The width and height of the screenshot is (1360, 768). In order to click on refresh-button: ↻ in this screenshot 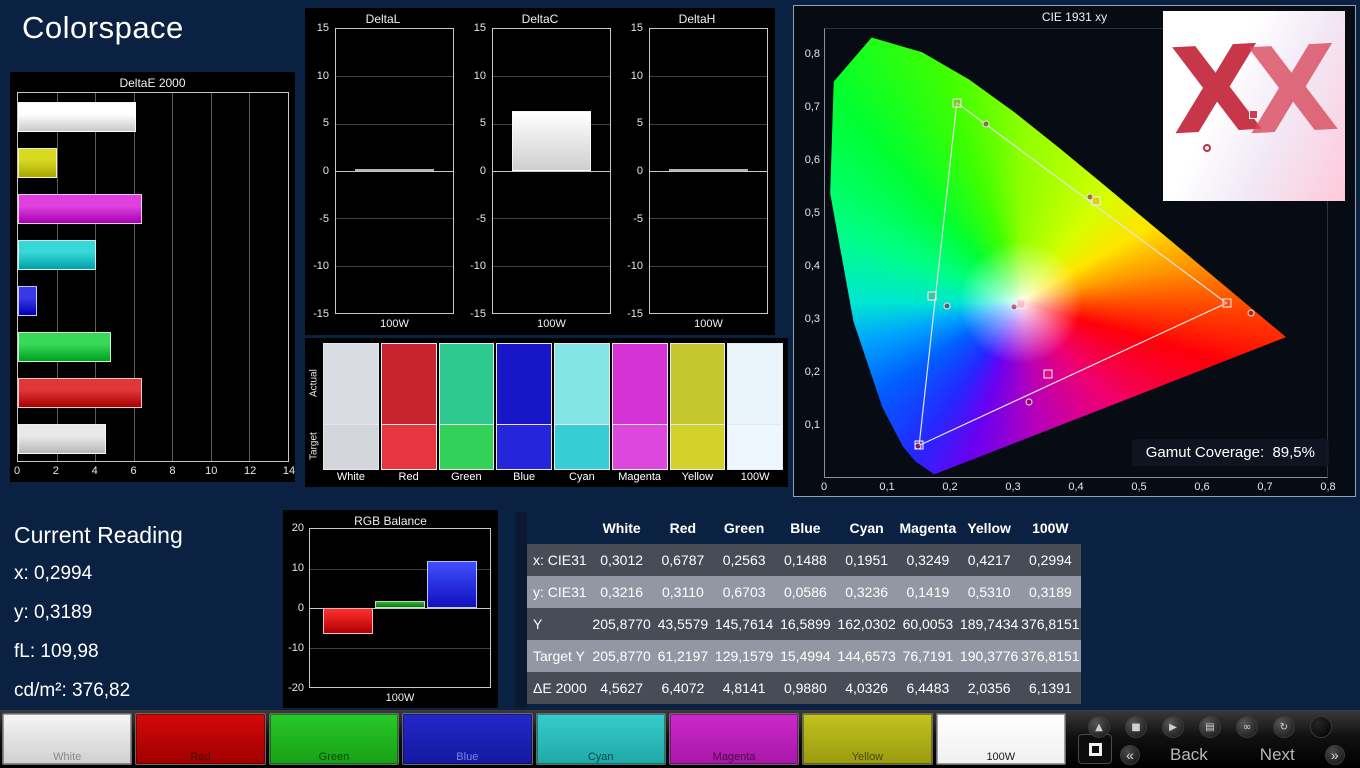, I will do `click(1284, 727)`.